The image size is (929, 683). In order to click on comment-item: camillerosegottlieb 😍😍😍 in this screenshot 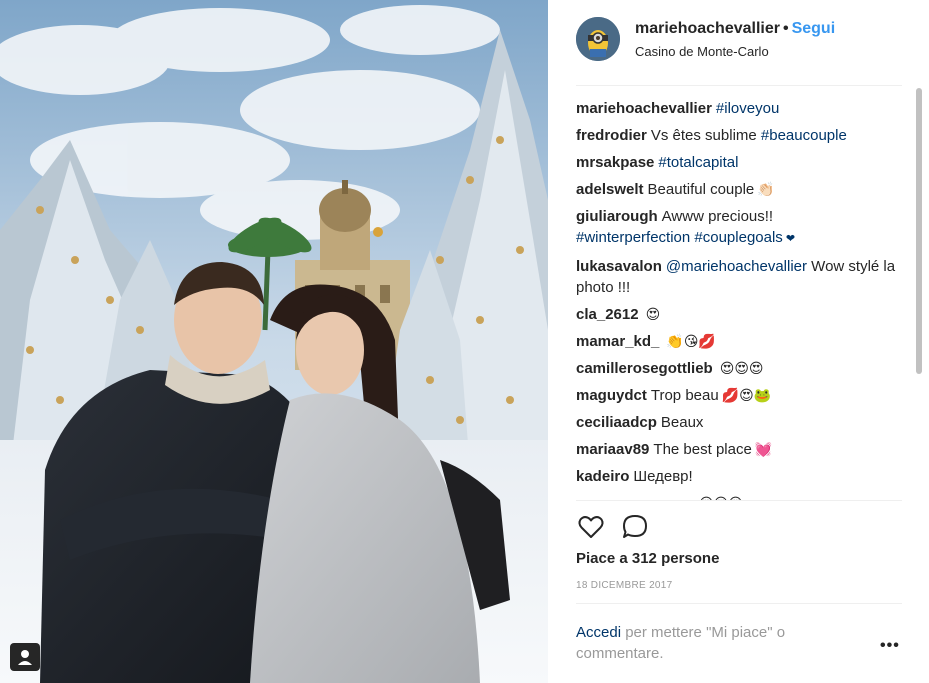, I will do `click(741, 368)`.